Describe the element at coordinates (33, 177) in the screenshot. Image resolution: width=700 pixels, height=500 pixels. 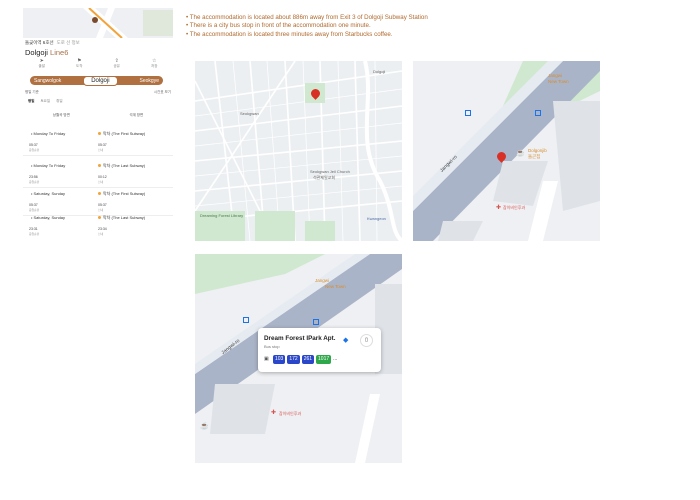
I see `schedule-time-left: 23:56` at that location.